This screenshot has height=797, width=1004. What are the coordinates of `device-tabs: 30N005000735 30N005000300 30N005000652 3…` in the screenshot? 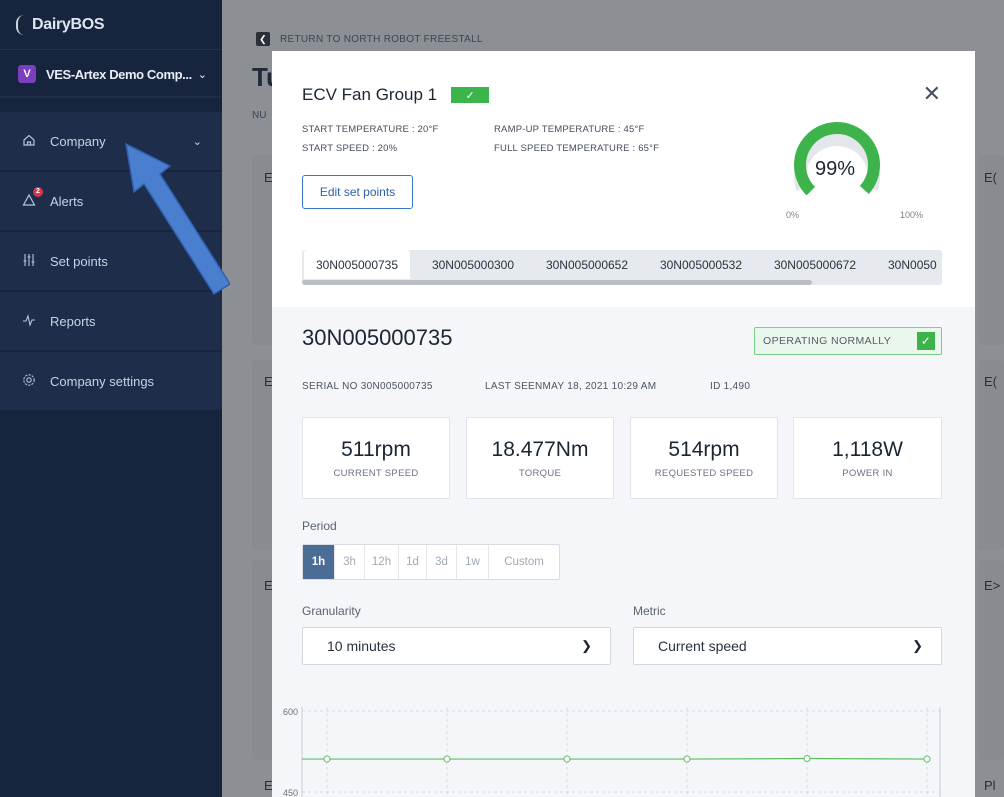 It's located at (622, 267).